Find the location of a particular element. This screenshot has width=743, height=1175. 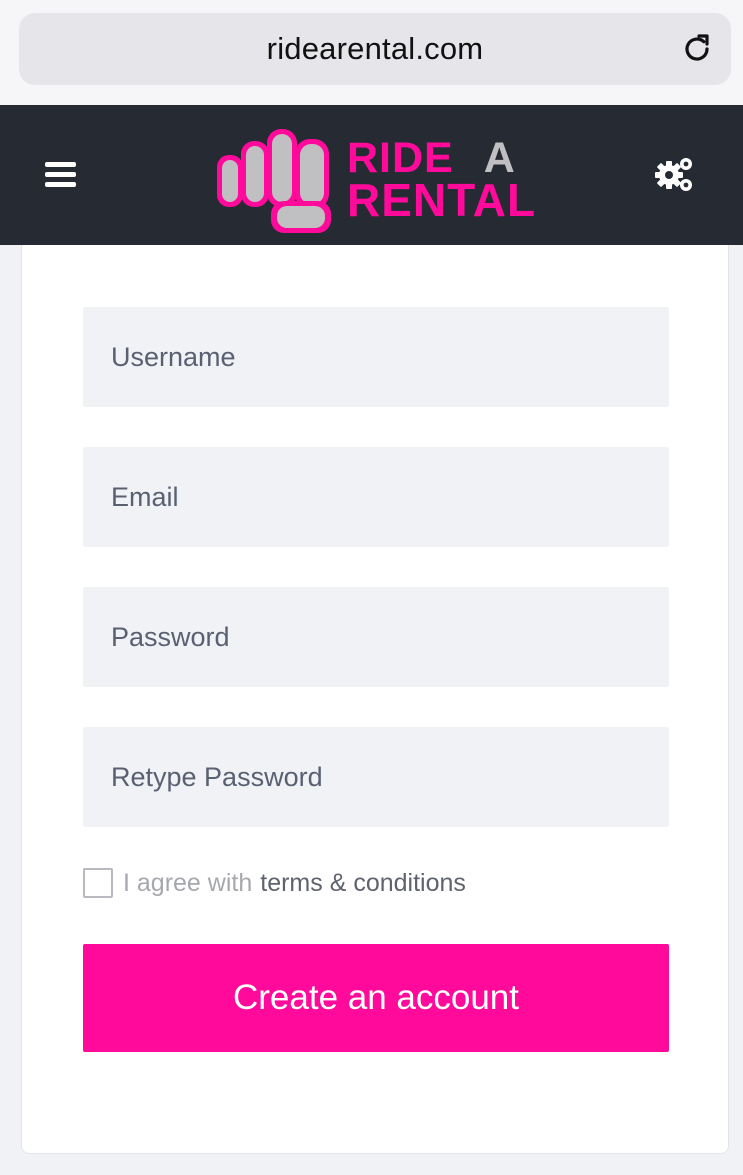

browser-bar: ridearental.com is located at coordinates (371, 52).